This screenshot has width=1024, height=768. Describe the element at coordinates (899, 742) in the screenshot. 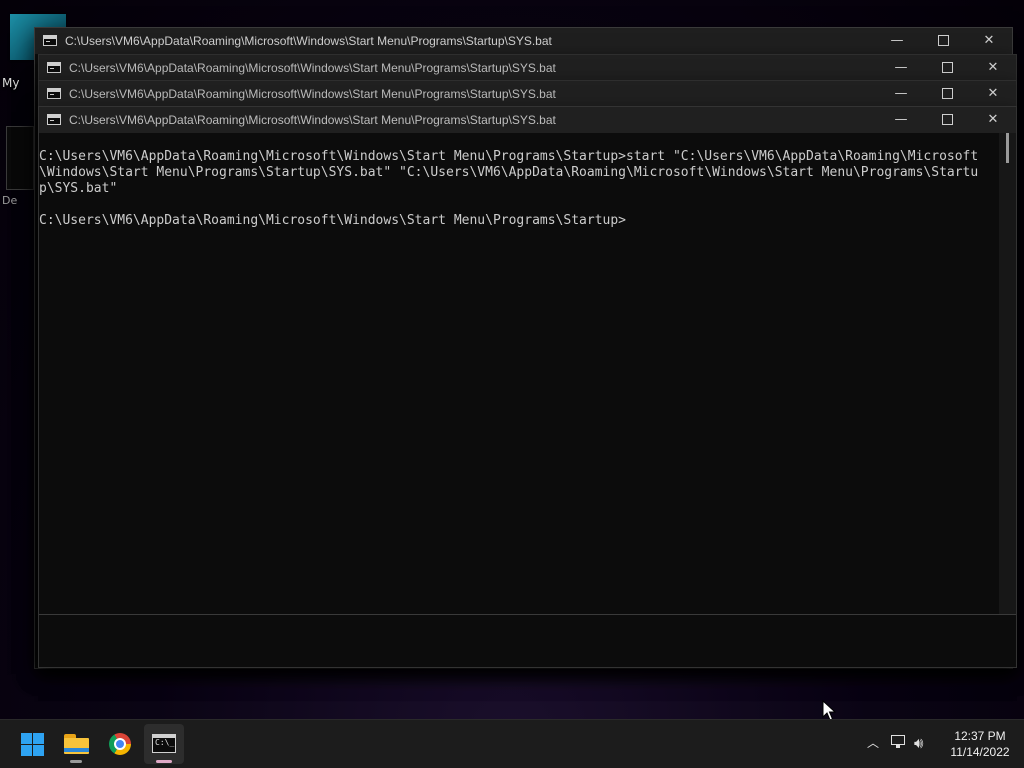

I see `network-icon` at that location.